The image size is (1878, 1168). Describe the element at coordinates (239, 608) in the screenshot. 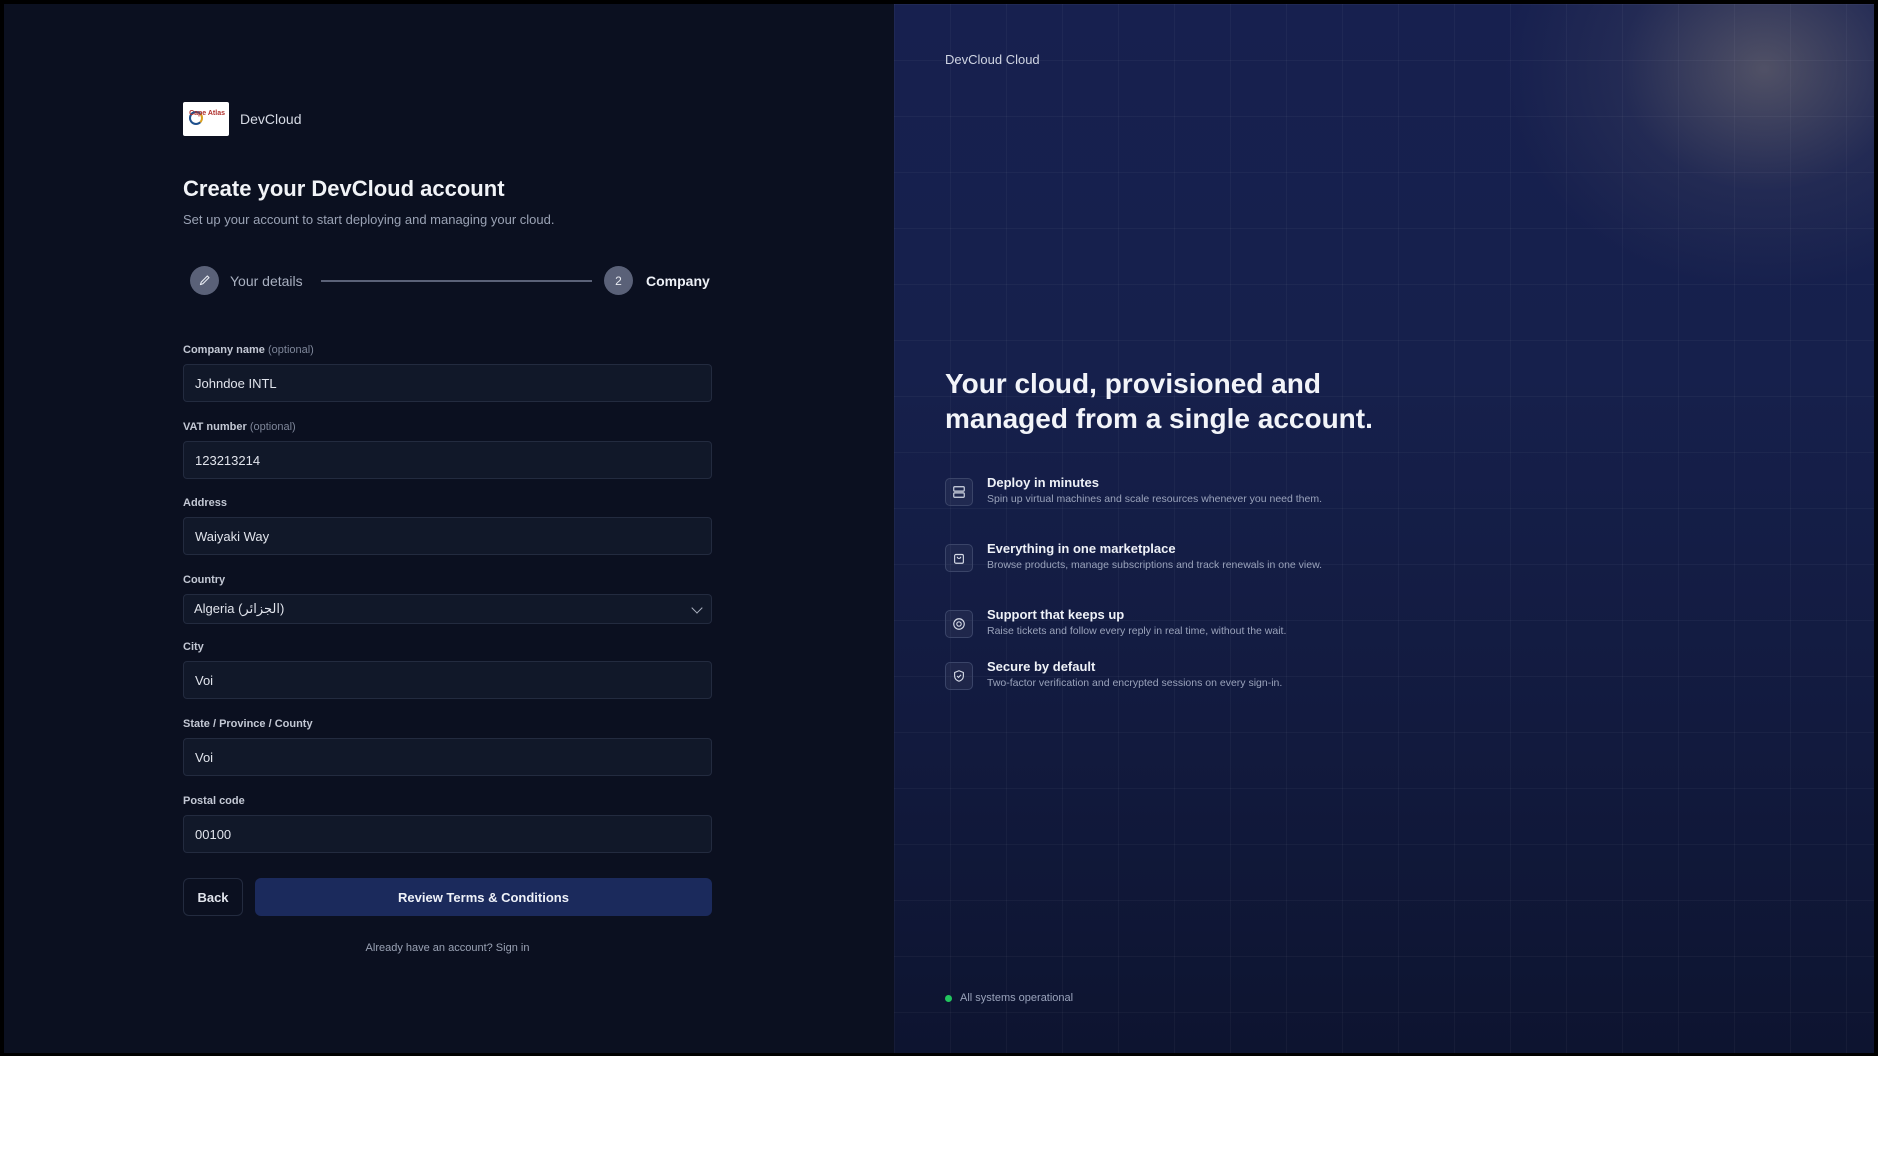

I see `country-select-value: Algeria (الجزائر)` at that location.